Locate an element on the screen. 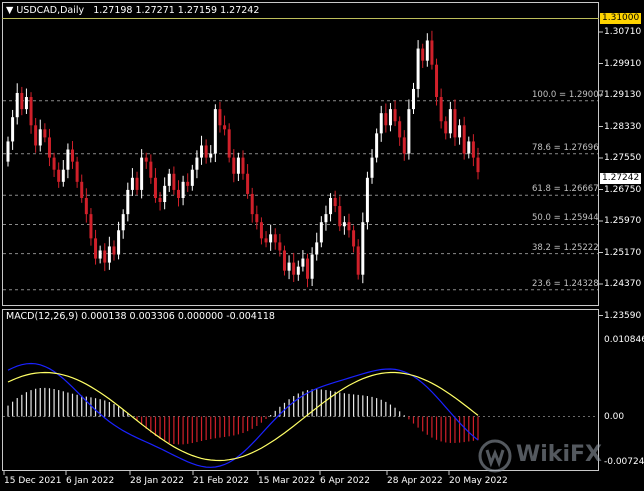 The width and height of the screenshot is (644, 491). time-axis-label: 15 Mar 2022 is located at coordinates (287, 481).